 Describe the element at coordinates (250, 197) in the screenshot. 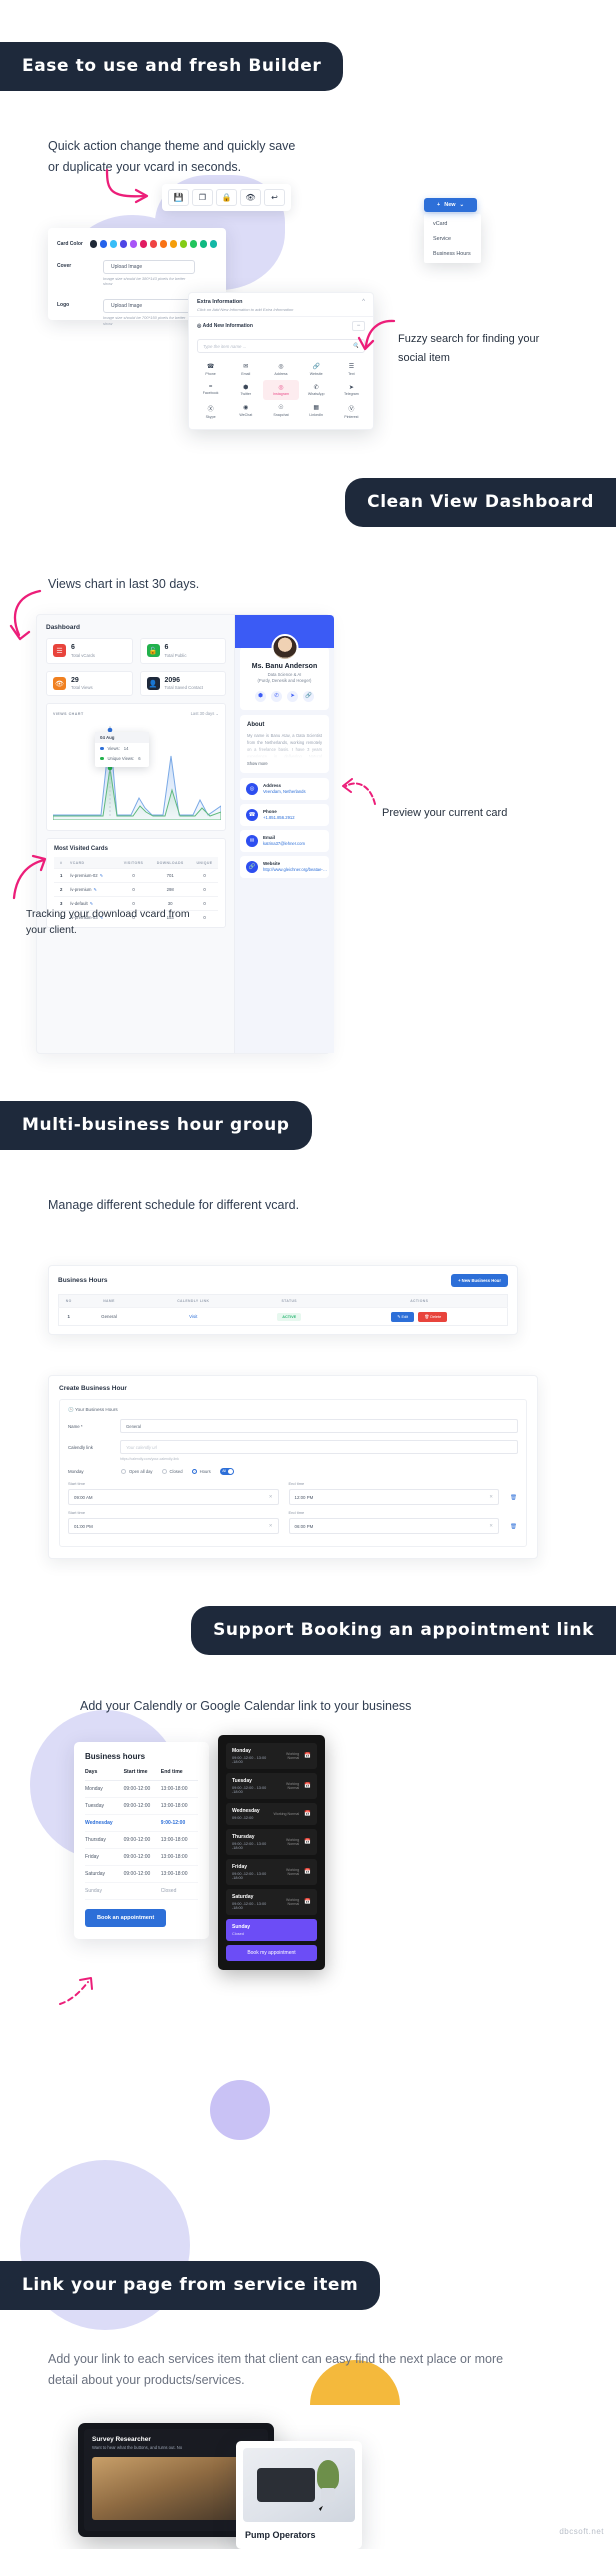

I see `eye-icon: 👁` at that location.